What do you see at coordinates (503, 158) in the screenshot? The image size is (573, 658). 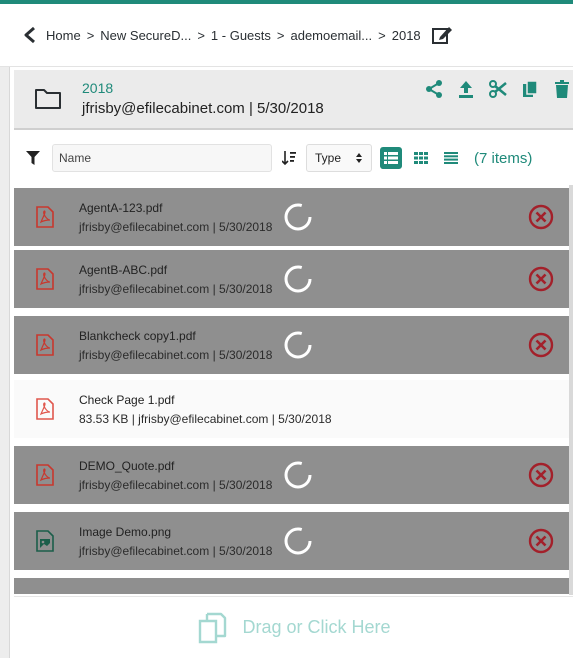 I see `item-count: (7 items)` at bounding box center [503, 158].